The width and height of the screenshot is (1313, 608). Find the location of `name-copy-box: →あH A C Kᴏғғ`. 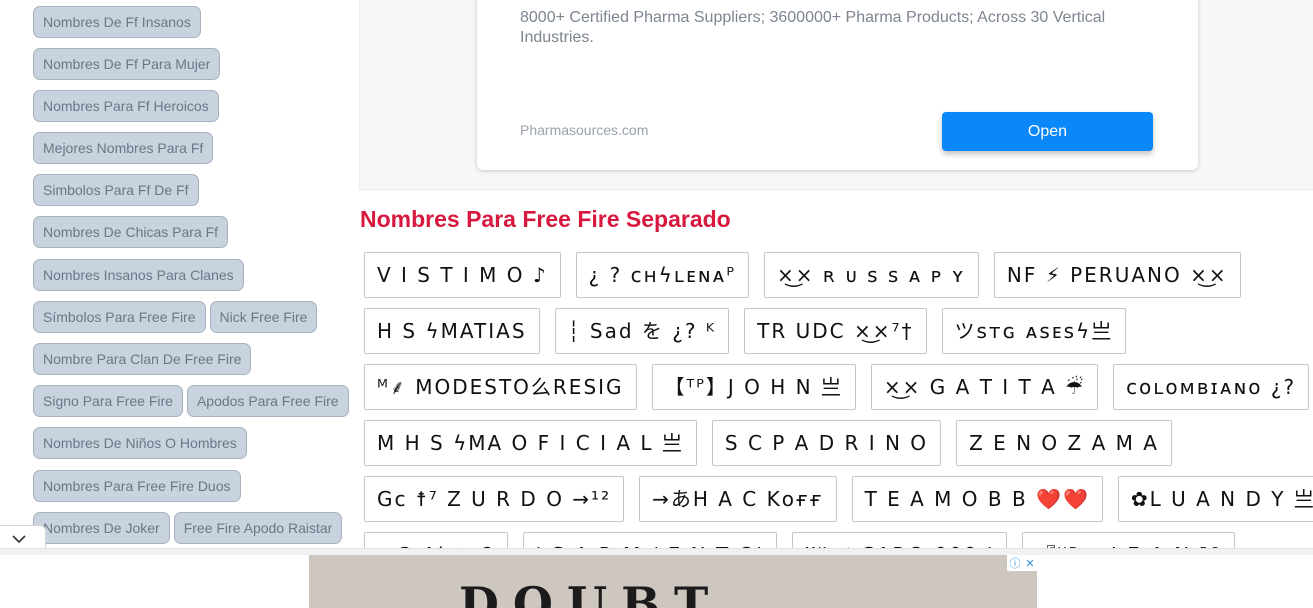

name-copy-box: →あH A C Kᴏғғ is located at coordinates (738, 499).